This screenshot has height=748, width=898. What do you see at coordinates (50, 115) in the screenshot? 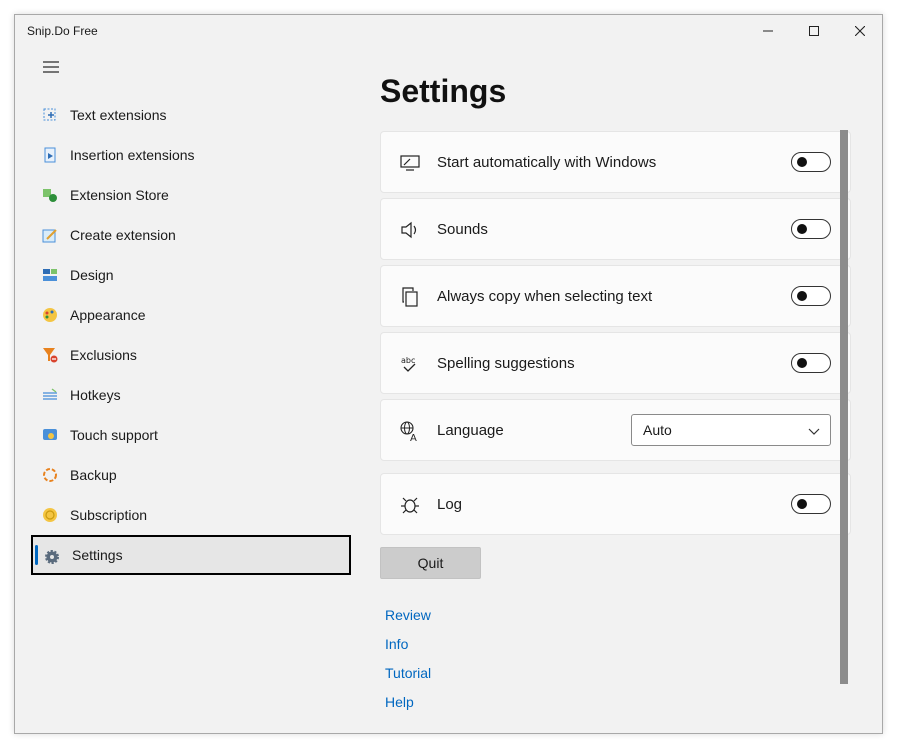
I see `text-extensions-icon` at bounding box center [50, 115].